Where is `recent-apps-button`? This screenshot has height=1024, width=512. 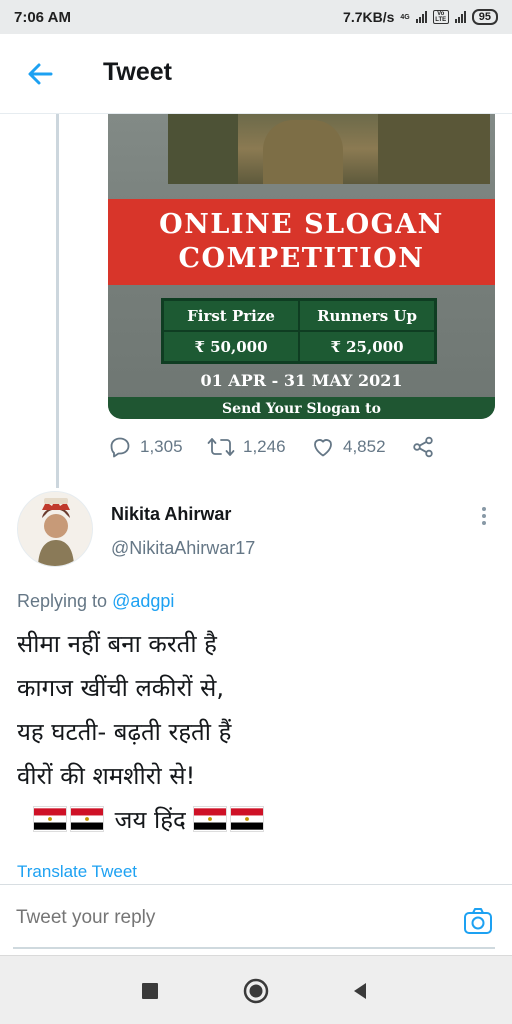 recent-apps-button is located at coordinates (150, 991).